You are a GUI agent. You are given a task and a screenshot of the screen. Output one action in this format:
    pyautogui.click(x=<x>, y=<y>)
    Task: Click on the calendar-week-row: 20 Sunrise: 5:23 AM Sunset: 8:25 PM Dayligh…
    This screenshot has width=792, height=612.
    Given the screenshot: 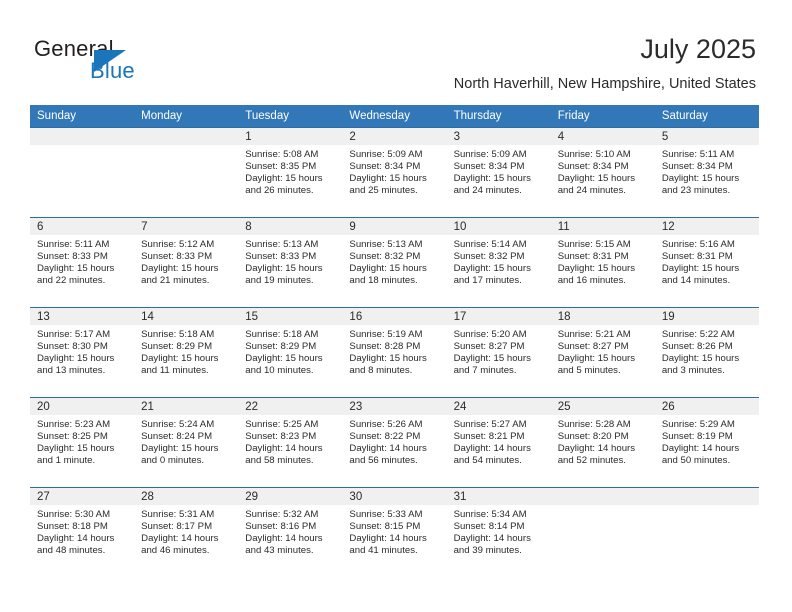 What is the action you would take?
    pyautogui.click(x=394, y=442)
    